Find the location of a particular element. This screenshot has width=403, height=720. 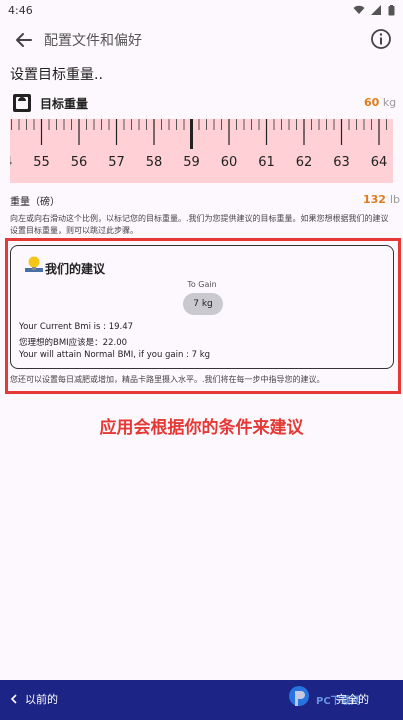

ruler-tick-label: 59 is located at coordinates (191, 162).